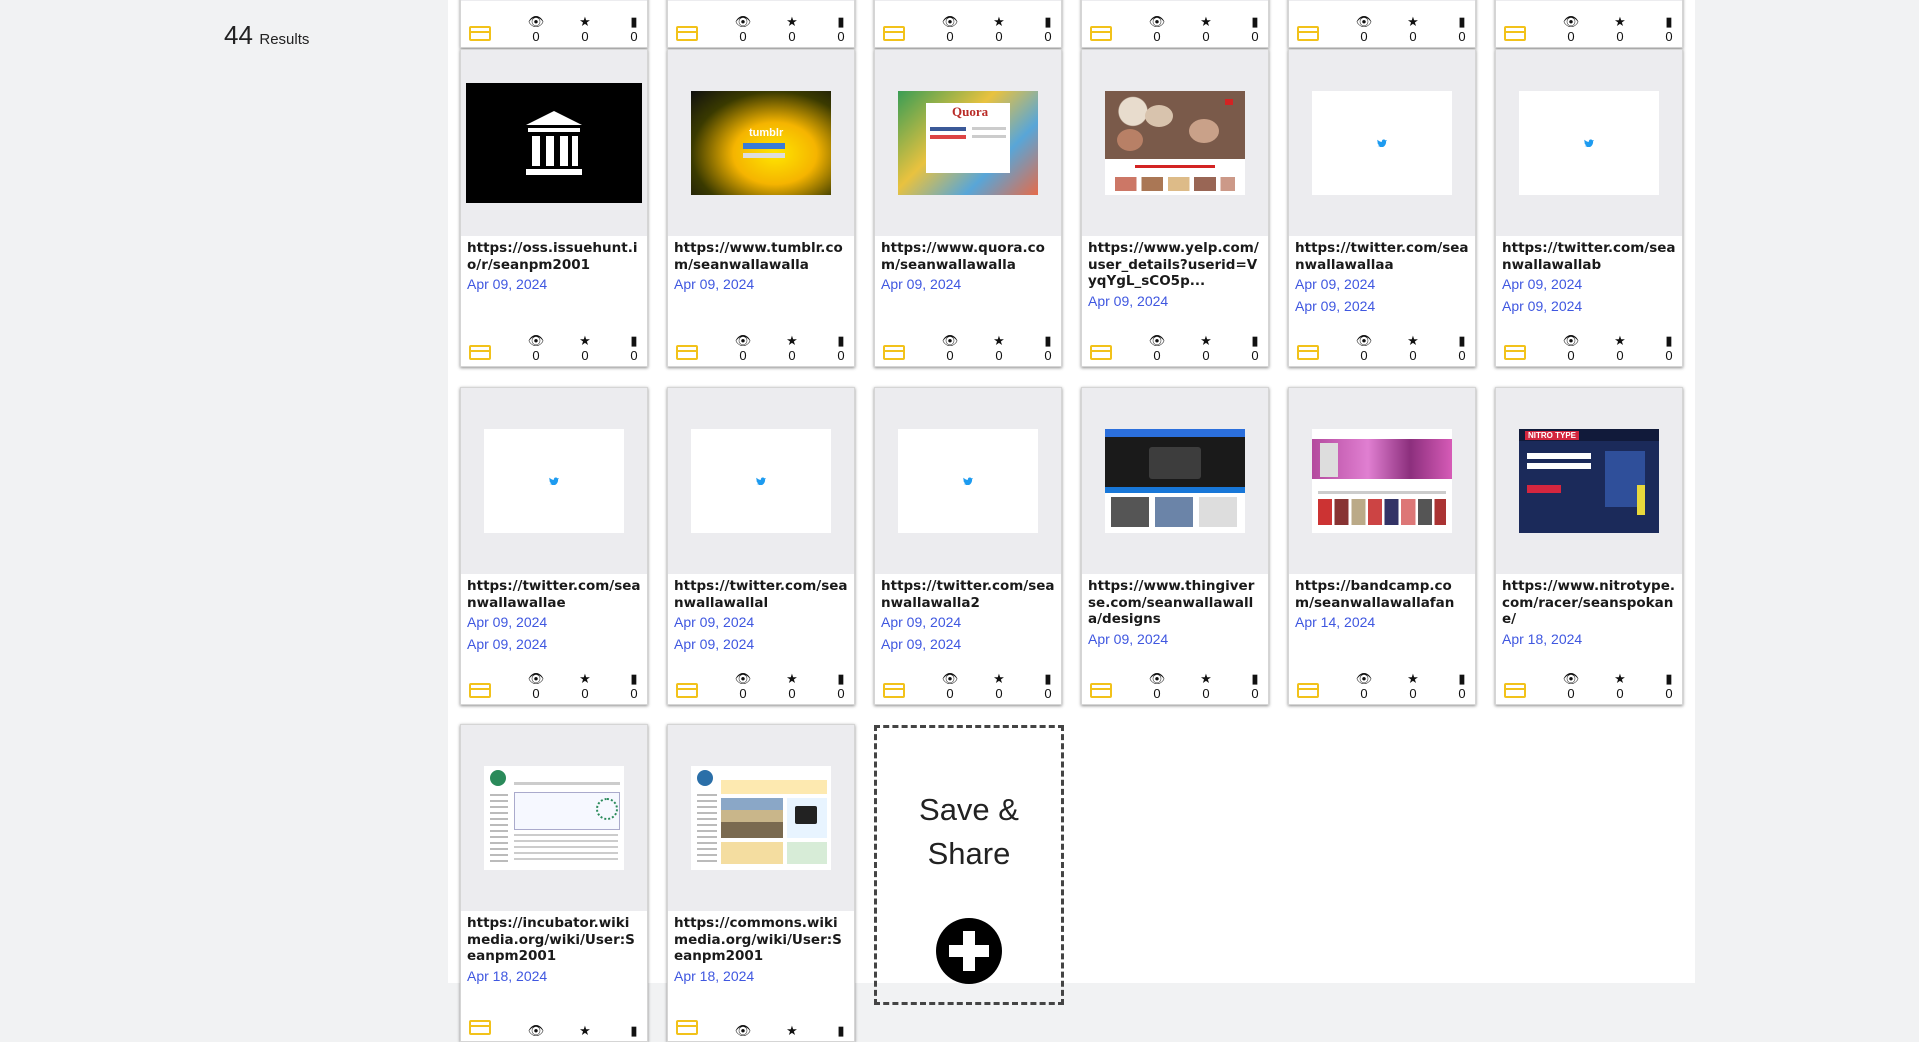 The image size is (1919, 1042). What do you see at coordinates (761, 143) in the screenshot?
I see `card-thumbnail: tumblr` at bounding box center [761, 143].